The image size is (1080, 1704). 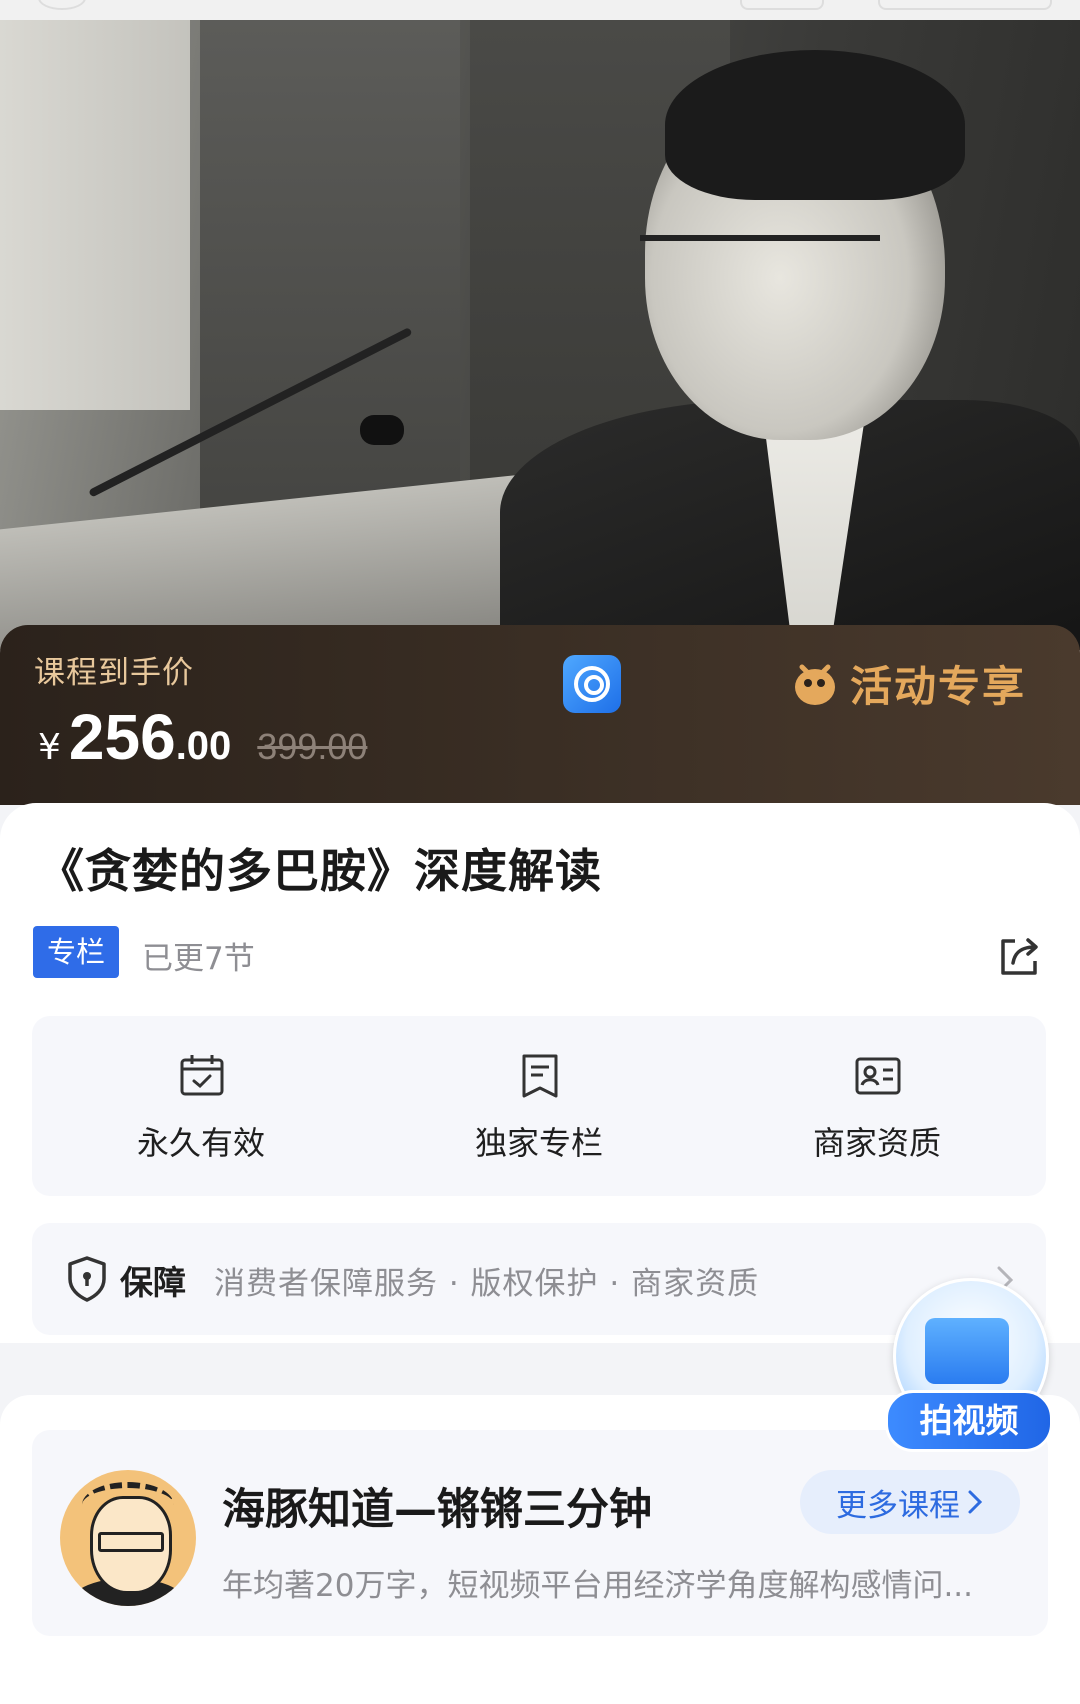 I want to click on chevron-right-icon, so click(x=975, y=1502).